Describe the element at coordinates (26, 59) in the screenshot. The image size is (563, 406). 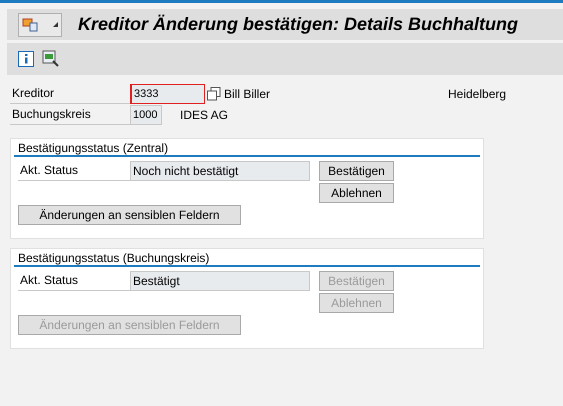
I see `info-icon` at that location.